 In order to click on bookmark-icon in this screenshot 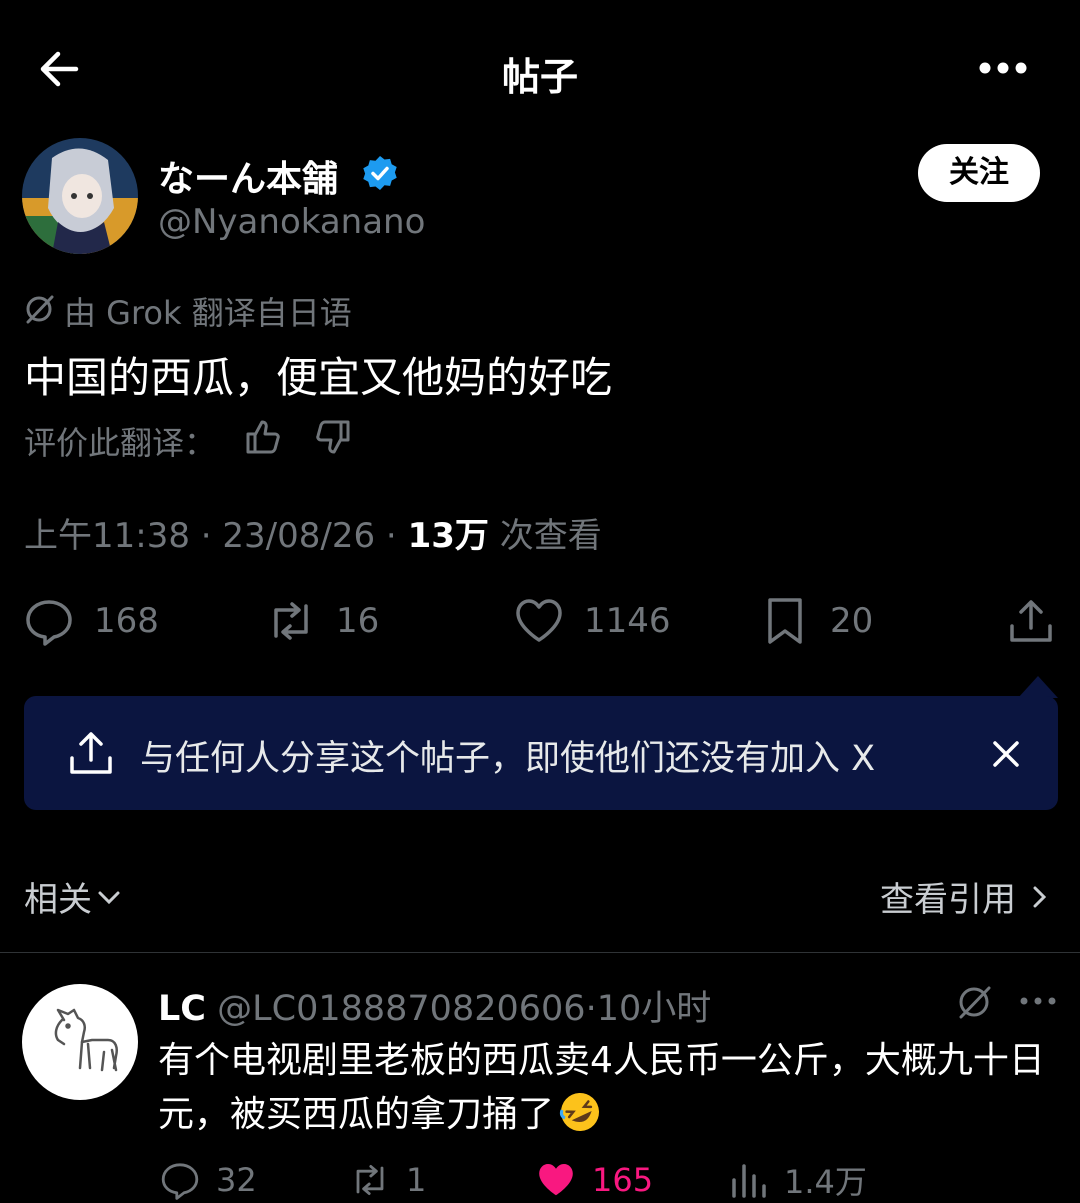, I will do `click(785, 621)`.